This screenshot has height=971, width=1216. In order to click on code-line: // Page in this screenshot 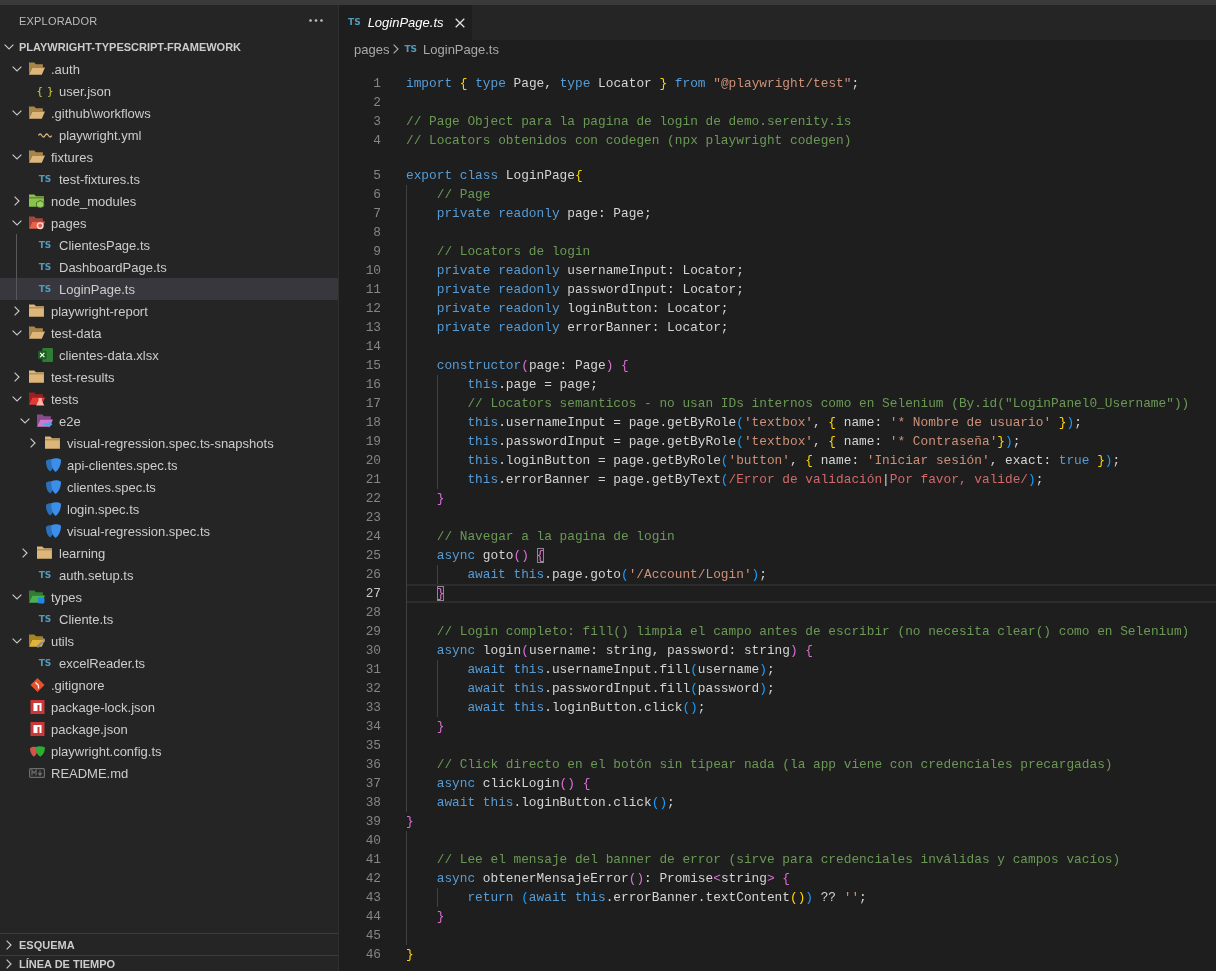, I will do `click(463, 195)`.